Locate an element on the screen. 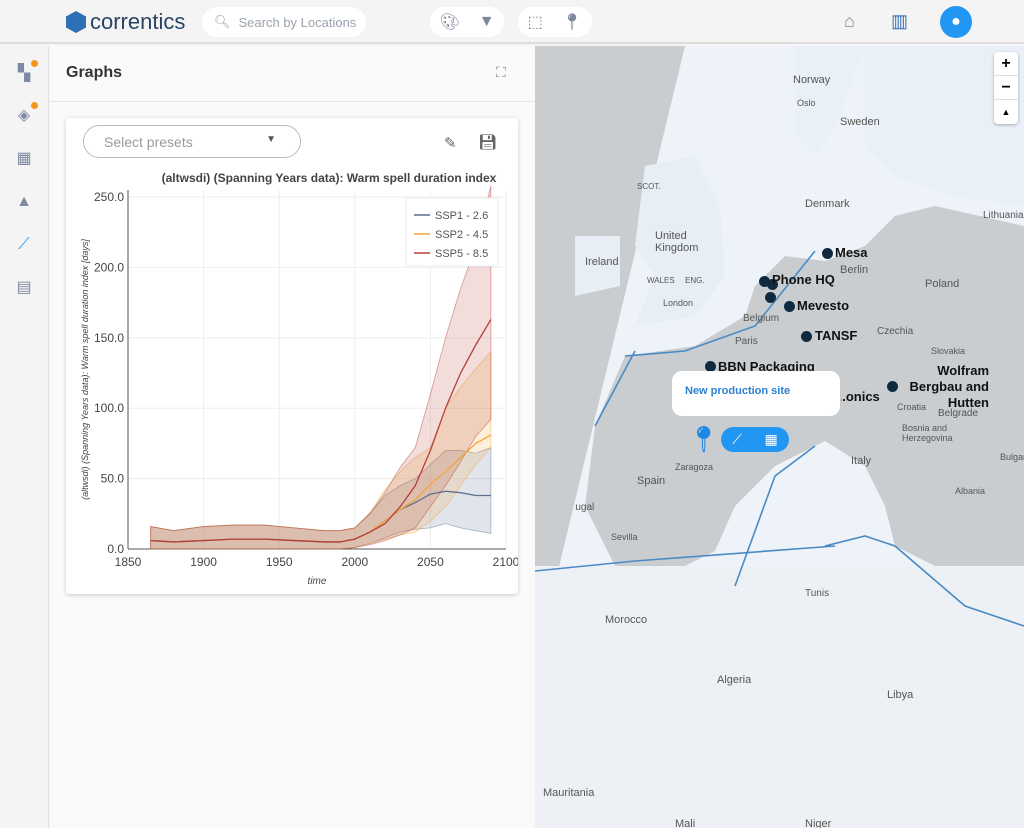 This screenshot has height=828, width=1024. graphs-icon: ⟋ is located at coordinates (24, 245).